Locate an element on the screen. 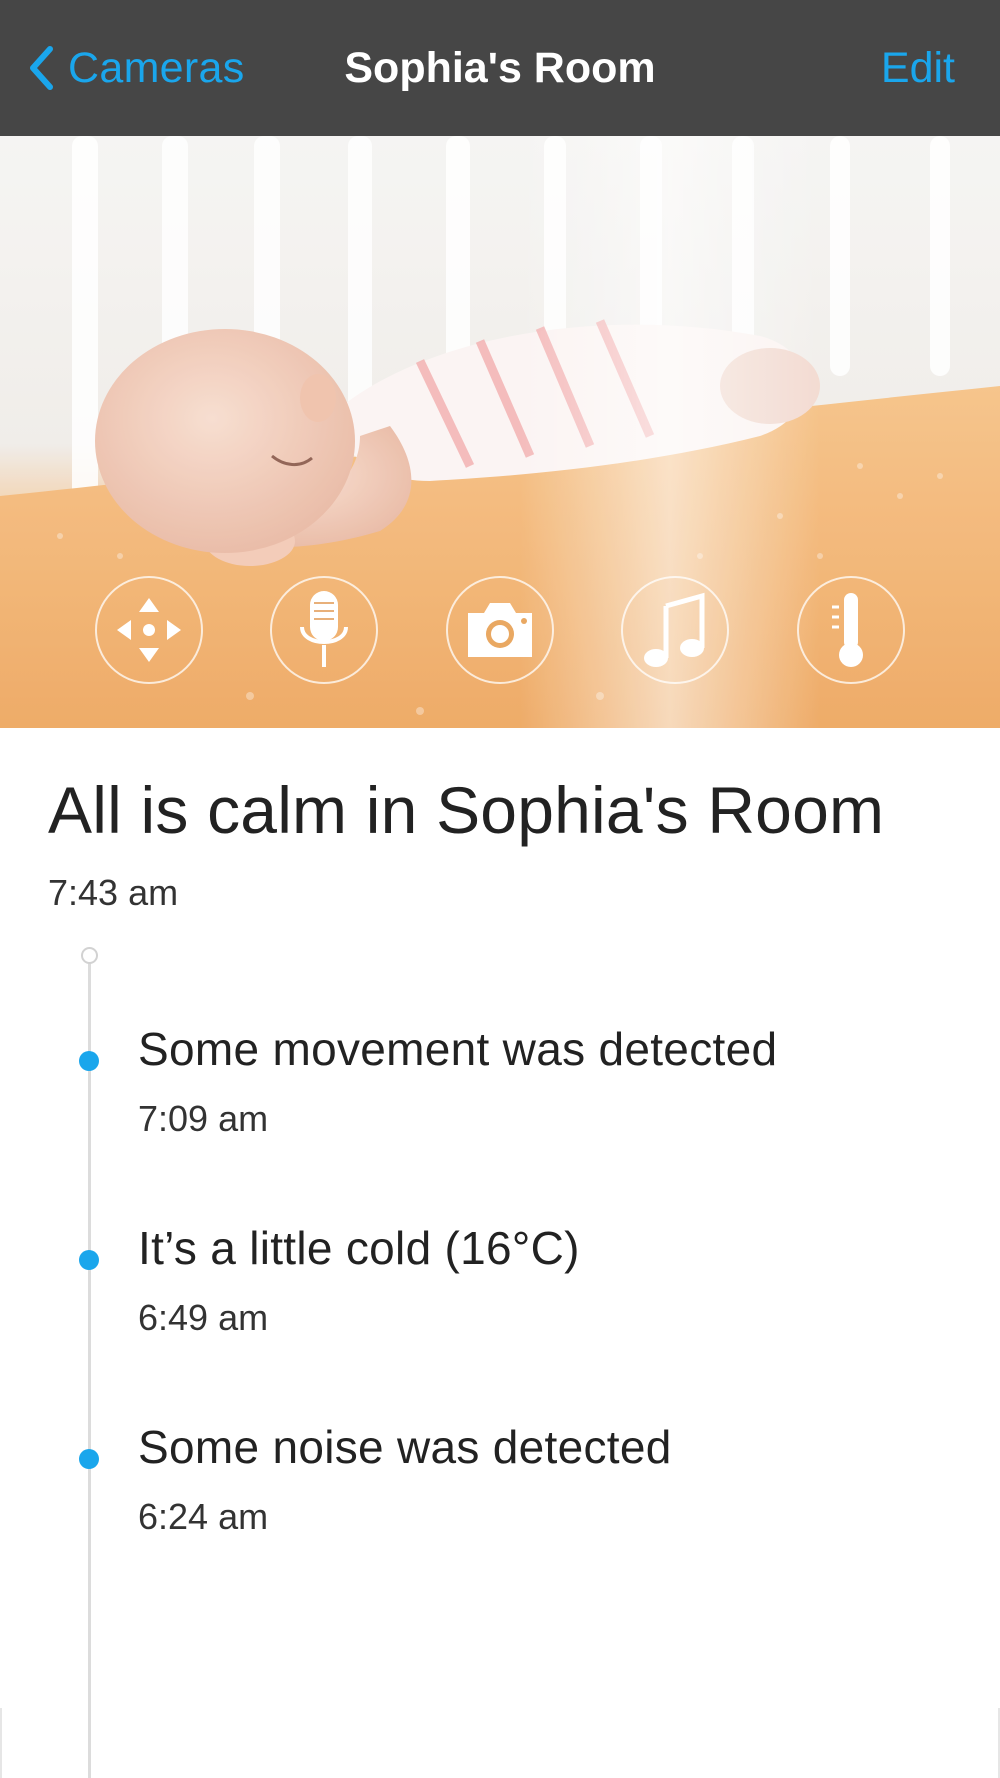 The width and height of the screenshot is (1000, 1778). timeline-event: It’s a little cold (16°C) 6:49 am is located at coordinates (500, 1291).